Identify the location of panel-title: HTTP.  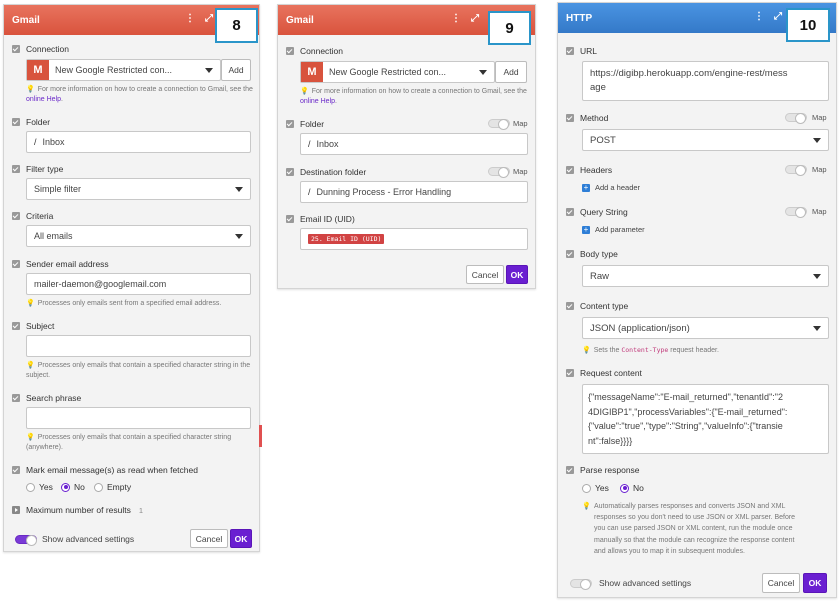
(579, 18).